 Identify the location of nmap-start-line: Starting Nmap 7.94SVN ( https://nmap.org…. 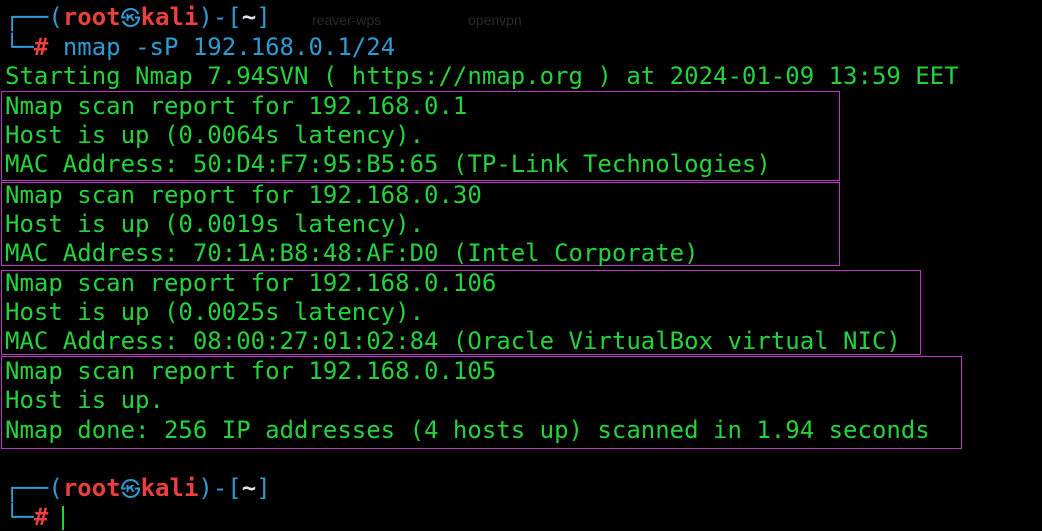
(482, 76).